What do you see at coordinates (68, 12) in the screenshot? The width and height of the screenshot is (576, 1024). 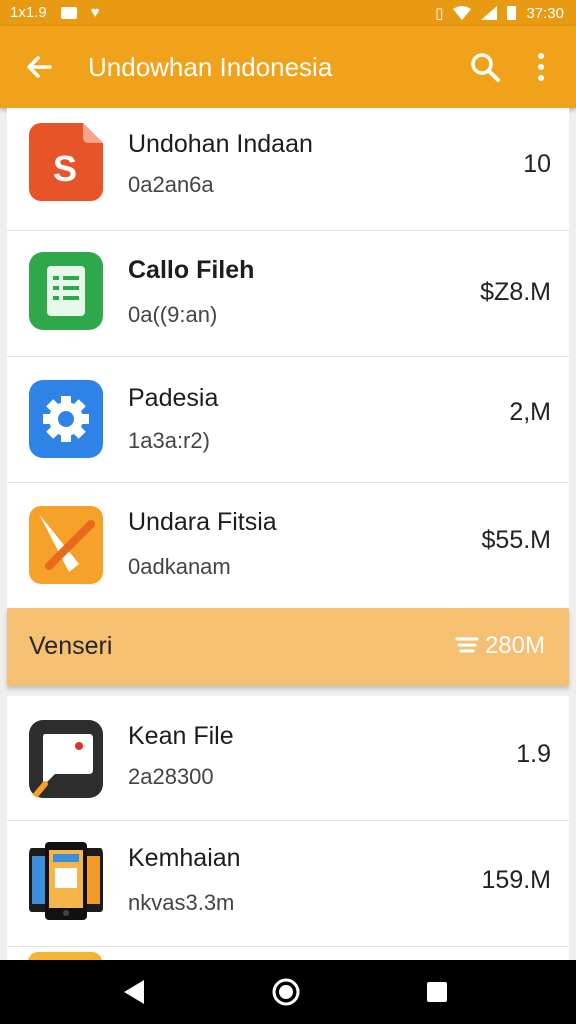 I see `image-notification-icon` at bounding box center [68, 12].